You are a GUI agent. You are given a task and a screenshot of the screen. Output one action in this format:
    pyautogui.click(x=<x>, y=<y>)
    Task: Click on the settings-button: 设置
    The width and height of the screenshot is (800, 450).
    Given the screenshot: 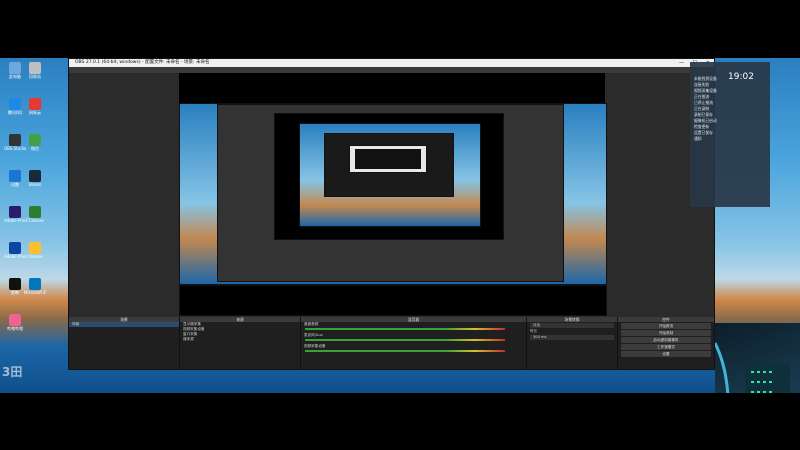 What is the action you would take?
    pyautogui.click(x=666, y=354)
    